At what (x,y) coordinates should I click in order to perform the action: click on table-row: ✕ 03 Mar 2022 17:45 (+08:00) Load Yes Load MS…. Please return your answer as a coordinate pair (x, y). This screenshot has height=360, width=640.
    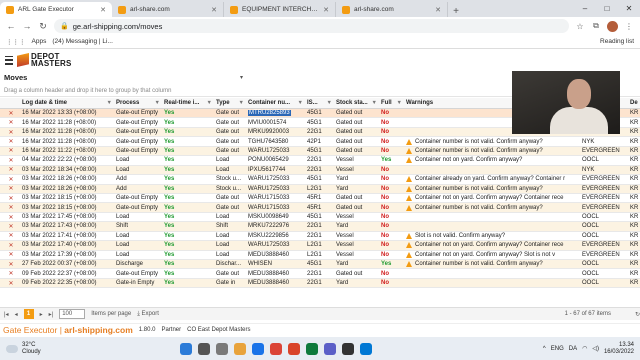
    Looking at the image, I should click on (320, 217).